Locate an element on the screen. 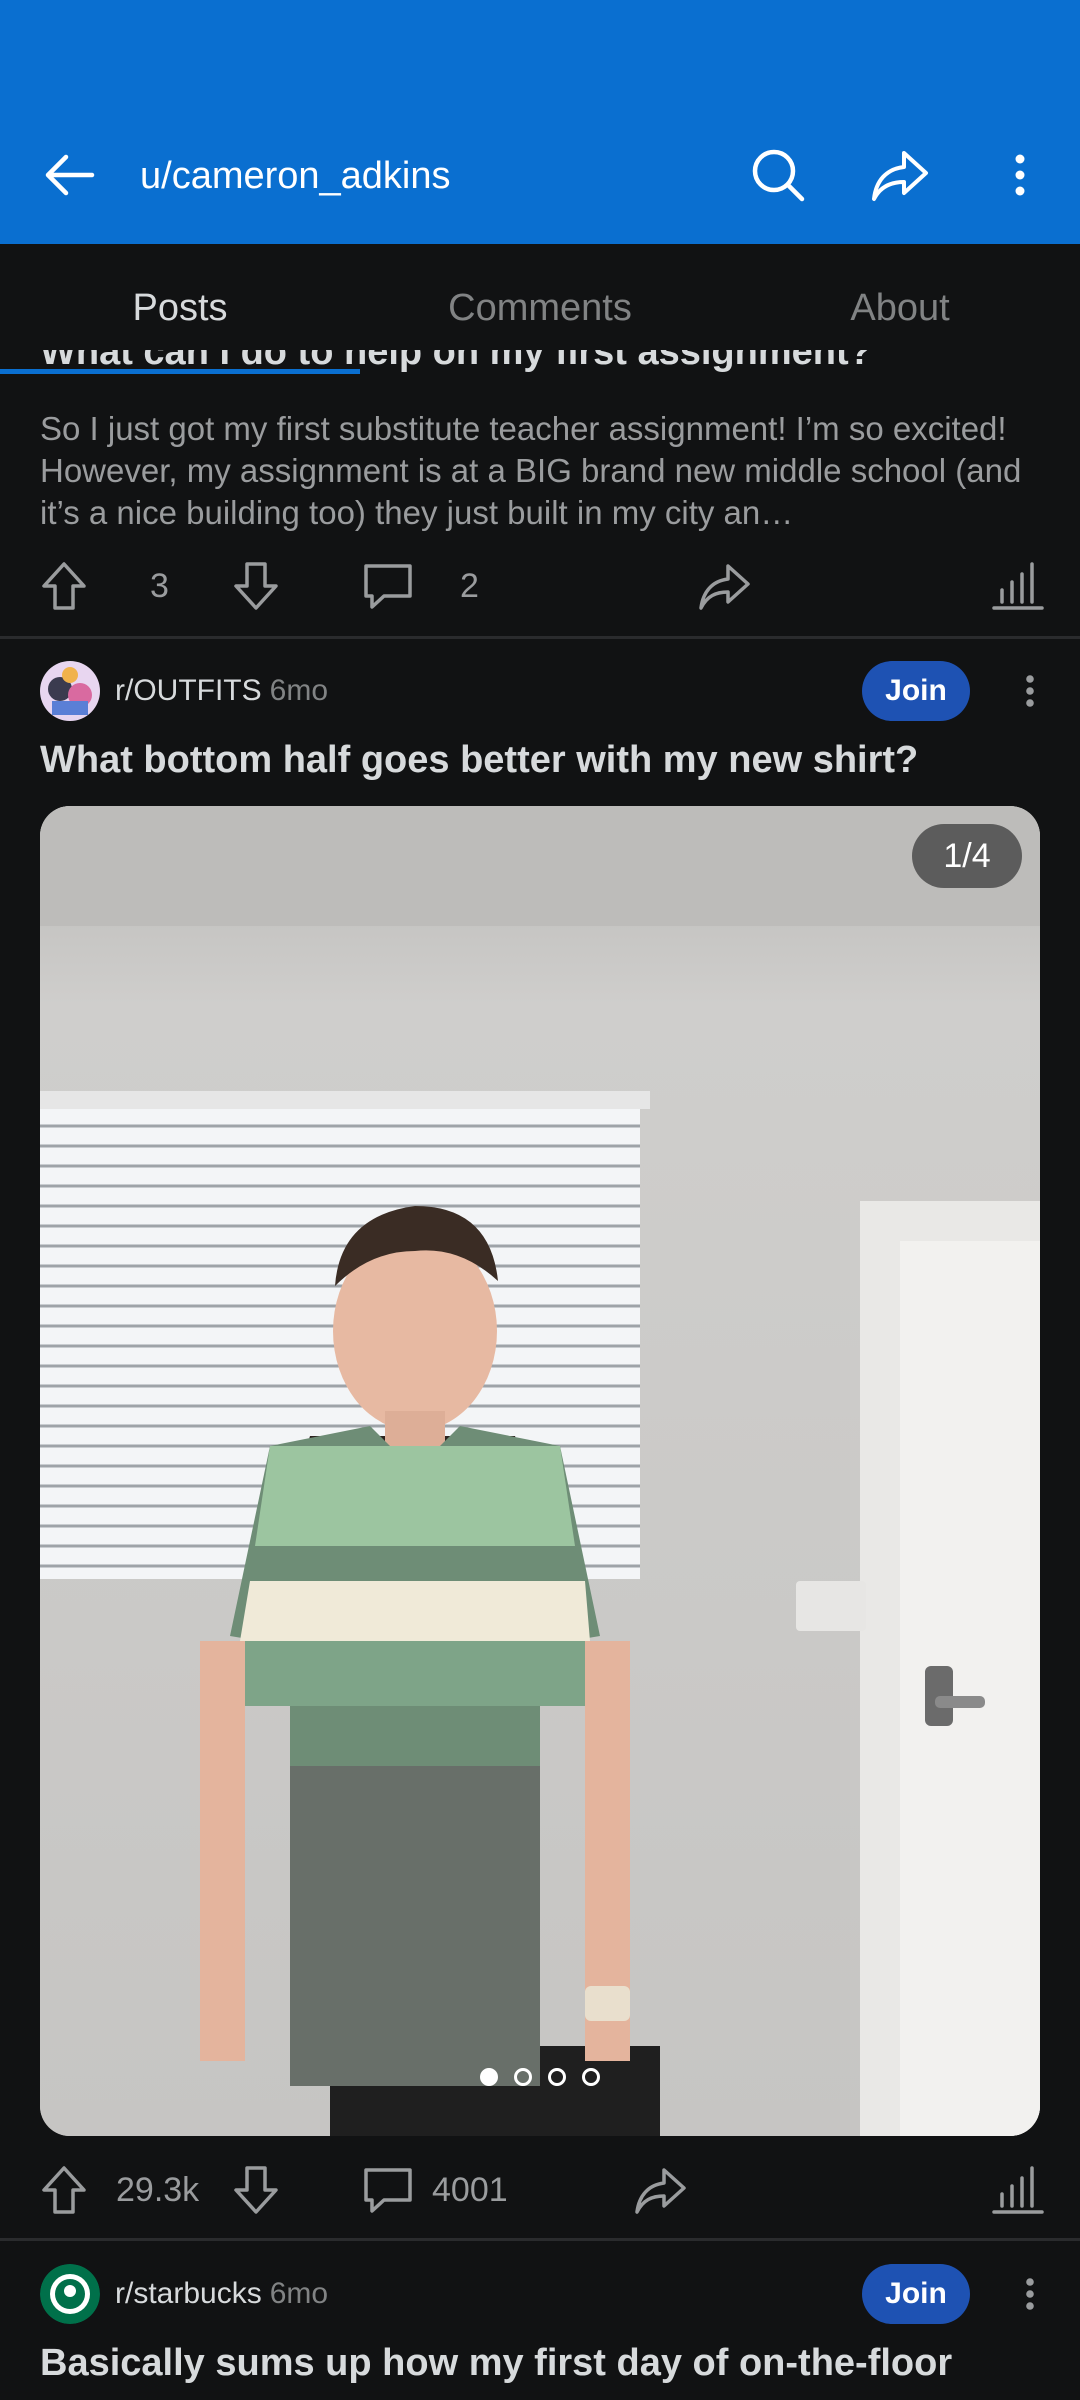  subreddit-name: r/starbucks 6mo is located at coordinates (221, 2294).